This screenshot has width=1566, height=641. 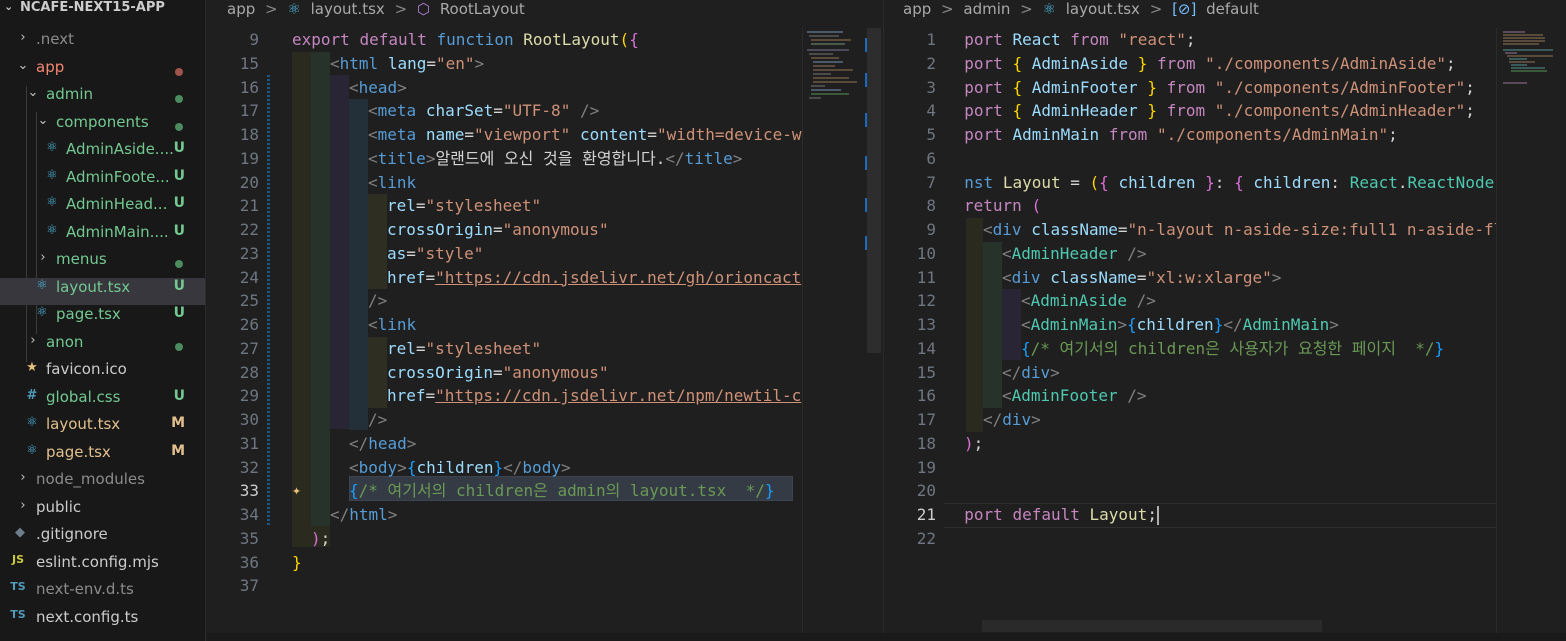 I want to click on tree-item-global-css: # global.css U, so click(x=102, y=402).